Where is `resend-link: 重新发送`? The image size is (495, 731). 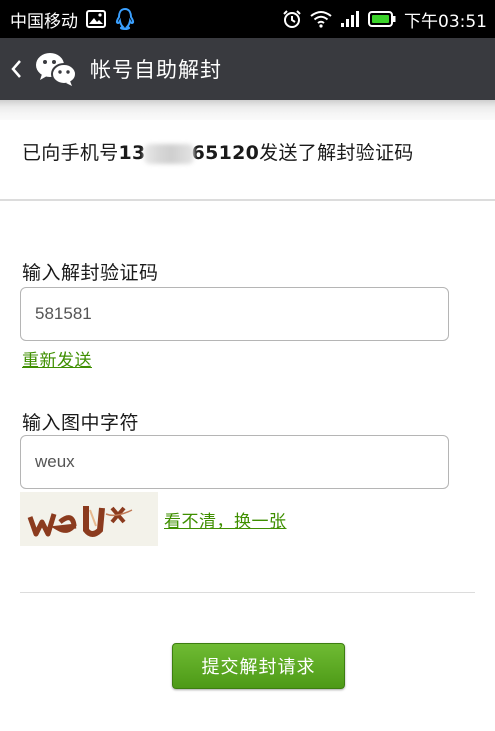 resend-link: 重新发送 is located at coordinates (57, 358).